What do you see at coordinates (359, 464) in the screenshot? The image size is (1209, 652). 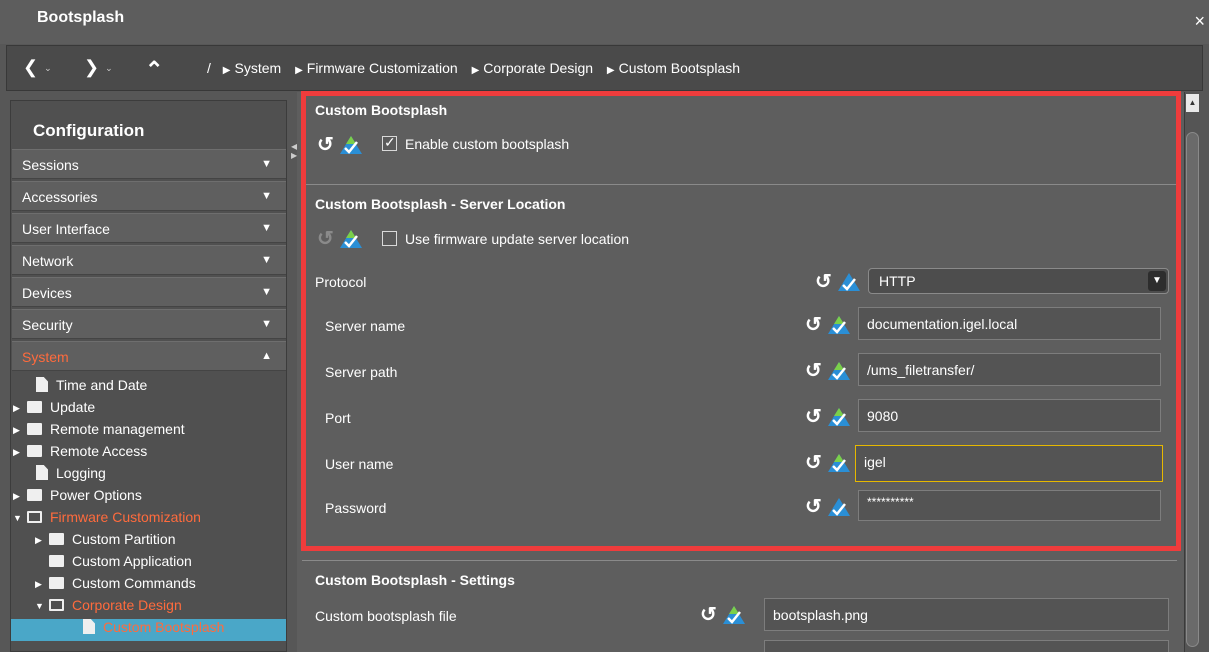 I see `user-name-label: User name` at bounding box center [359, 464].